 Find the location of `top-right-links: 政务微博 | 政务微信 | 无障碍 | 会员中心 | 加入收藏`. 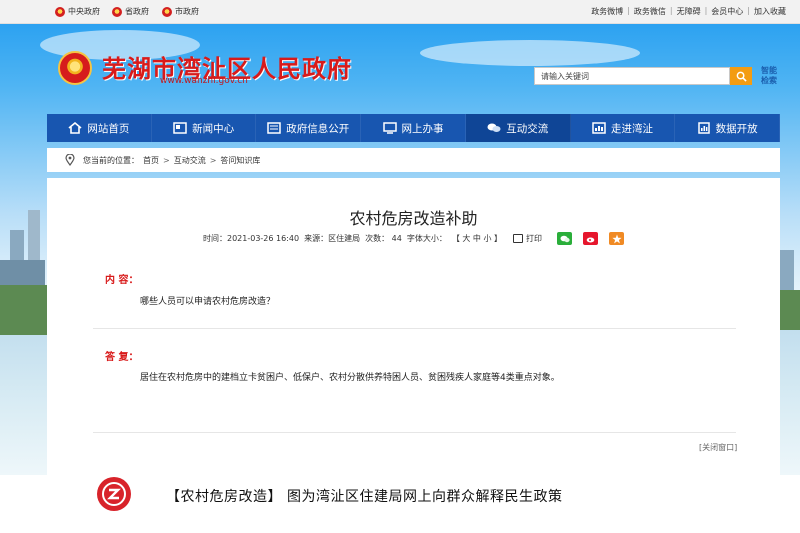

top-right-links: 政务微博 | 政务微信 | 无障碍 | 会员中心 | 加入收藏 is located at coordinates (688, 11).